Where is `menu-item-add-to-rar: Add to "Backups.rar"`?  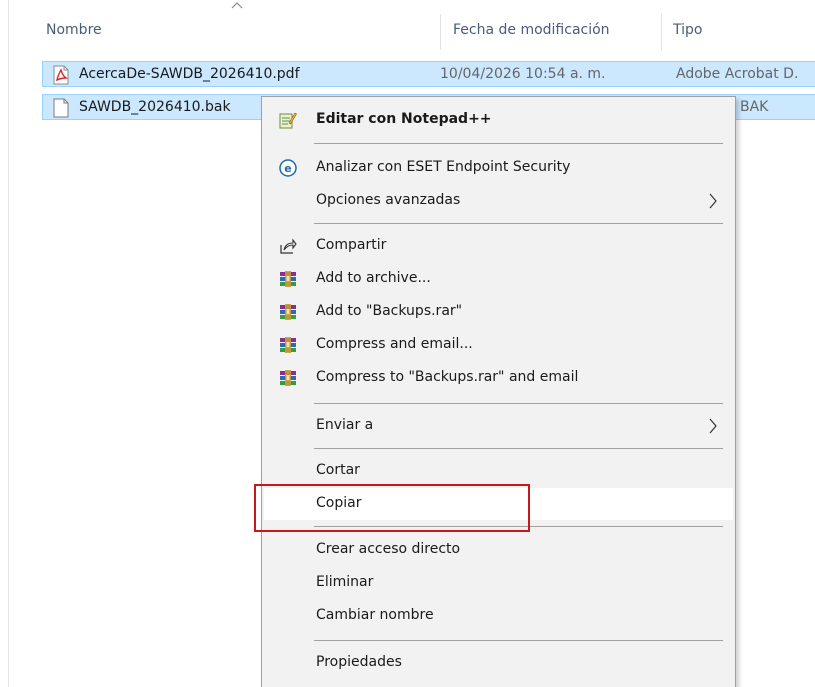
menu-item-add-to-rar: Add to "Backups.rar" is located at coordinates (498, 312).